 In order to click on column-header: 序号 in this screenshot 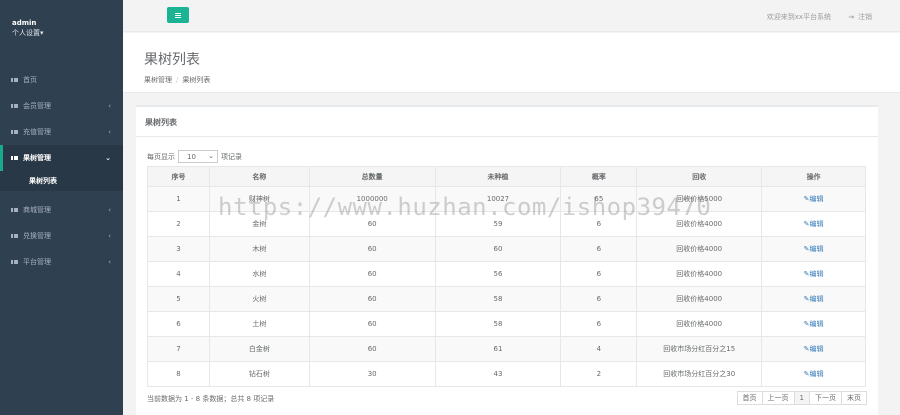, I will do `click(178, 176)`.